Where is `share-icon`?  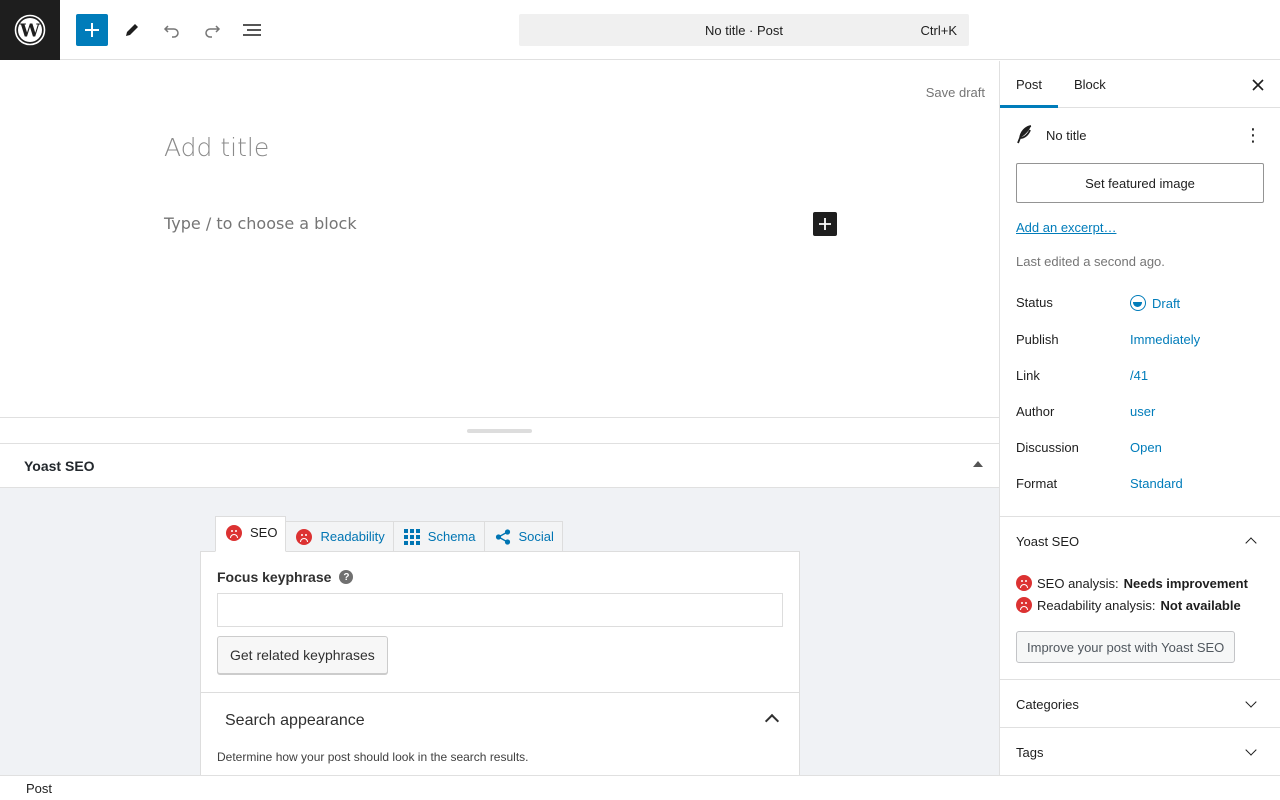
share-icon is located at coordinates (502, 536).